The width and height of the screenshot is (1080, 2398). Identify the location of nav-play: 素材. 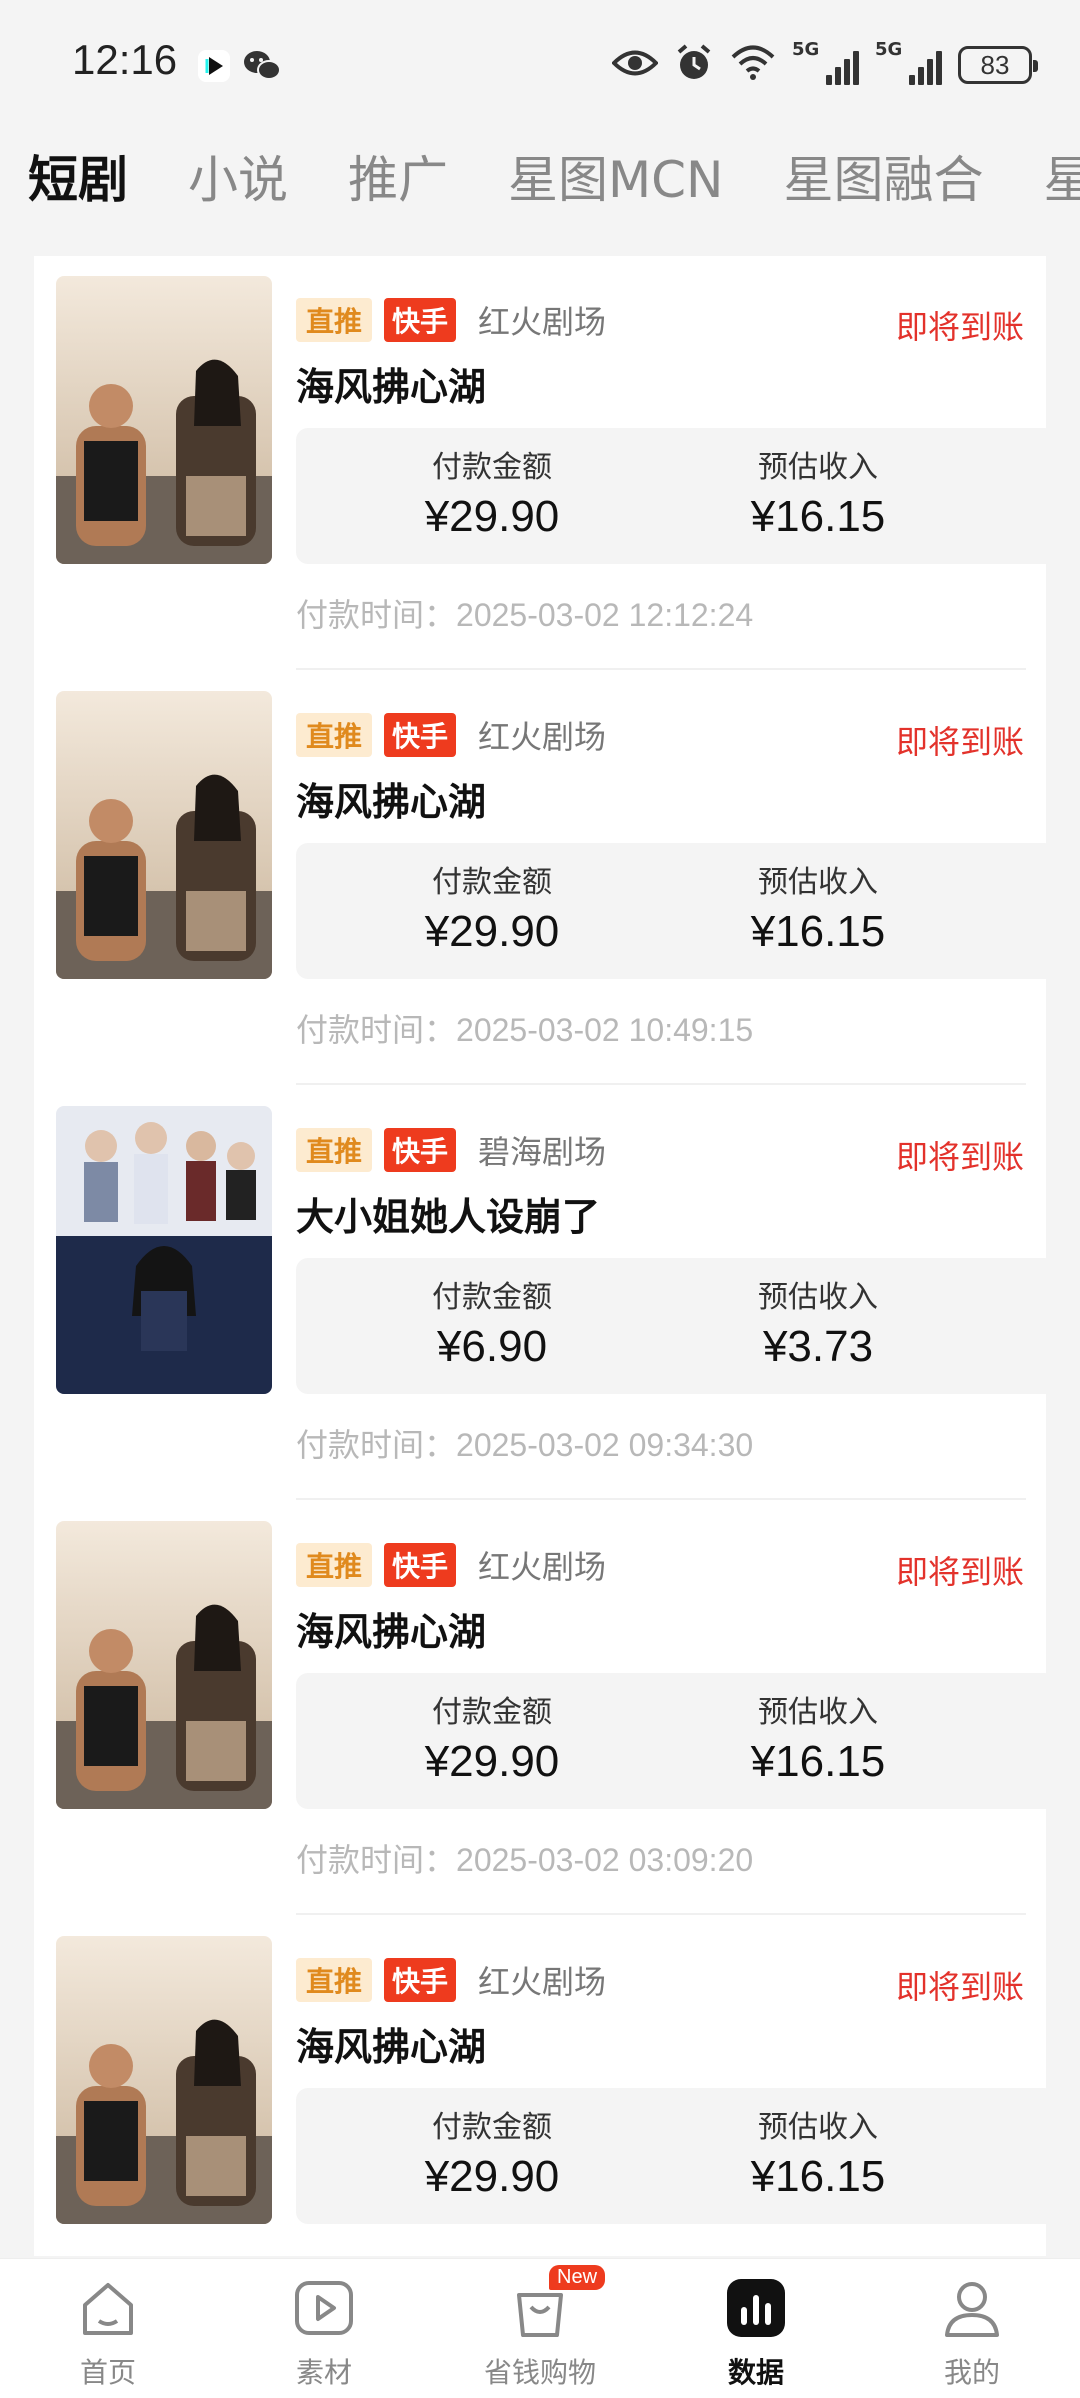
(324, 2332).